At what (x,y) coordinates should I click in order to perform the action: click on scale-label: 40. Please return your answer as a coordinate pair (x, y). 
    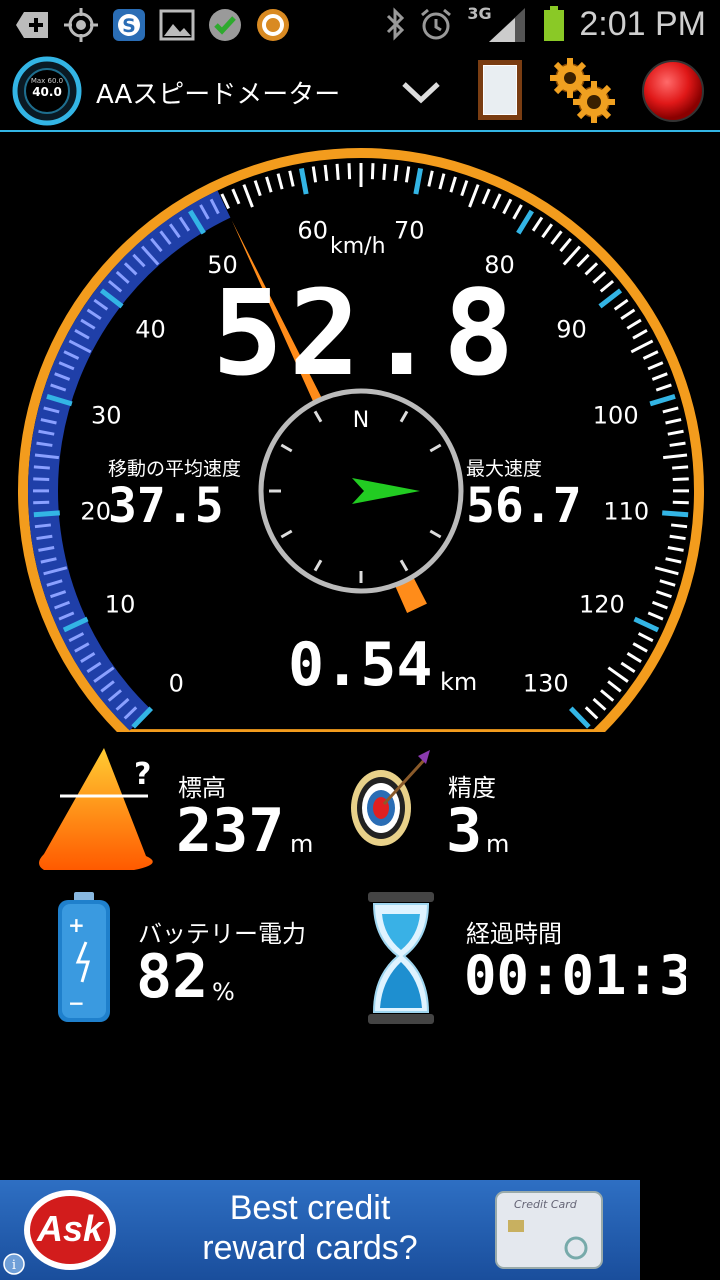
    Looking at the image, I should click on (150, 329).